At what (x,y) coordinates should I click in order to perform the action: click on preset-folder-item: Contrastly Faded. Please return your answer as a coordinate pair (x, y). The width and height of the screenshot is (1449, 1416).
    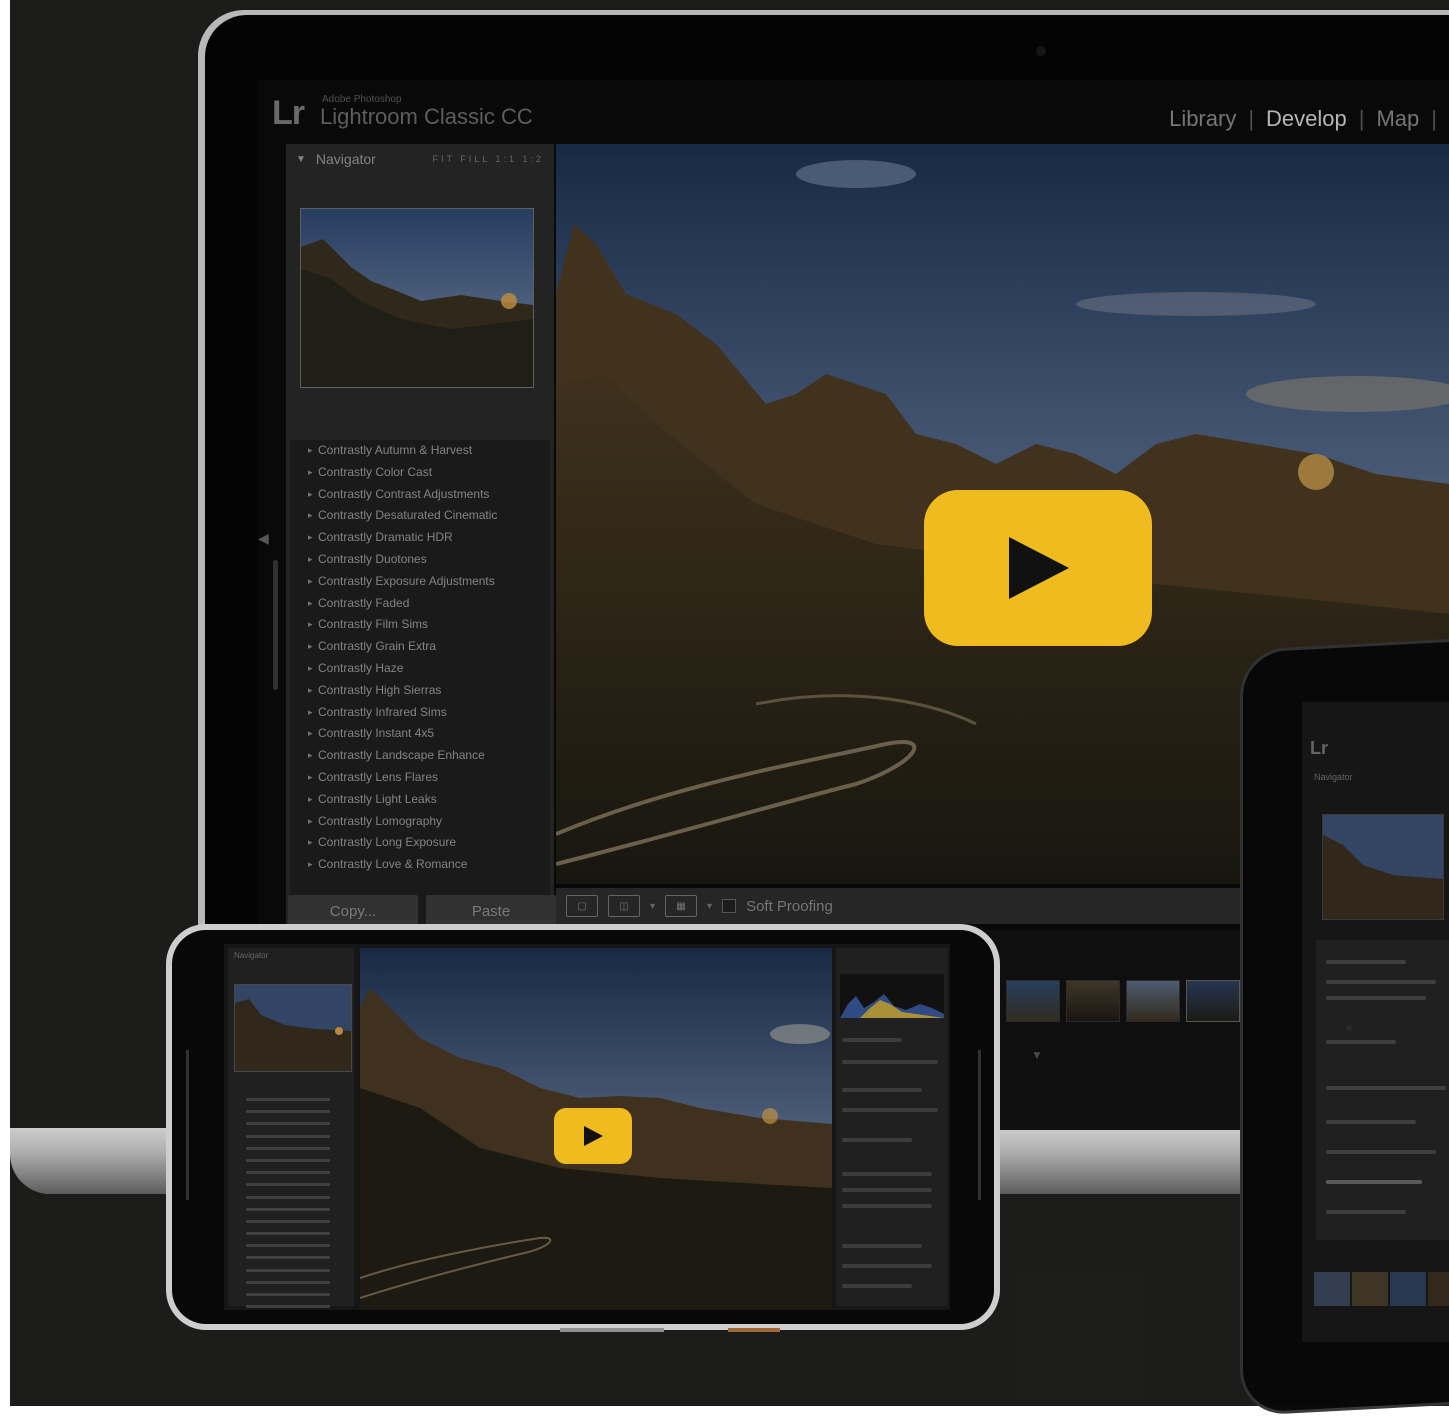
    Looking at the image, I should click on (420, 604).